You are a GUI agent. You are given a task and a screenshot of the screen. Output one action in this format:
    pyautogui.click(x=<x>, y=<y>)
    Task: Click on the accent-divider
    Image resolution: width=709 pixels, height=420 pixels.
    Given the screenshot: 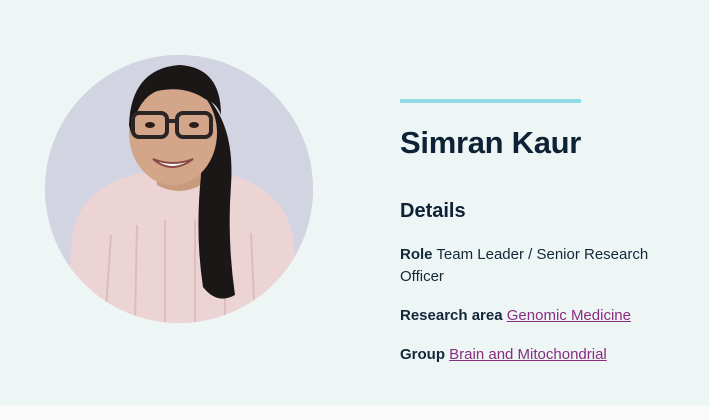 What is the action you would take?
    pyautogui.click(x=490, y=101)
    